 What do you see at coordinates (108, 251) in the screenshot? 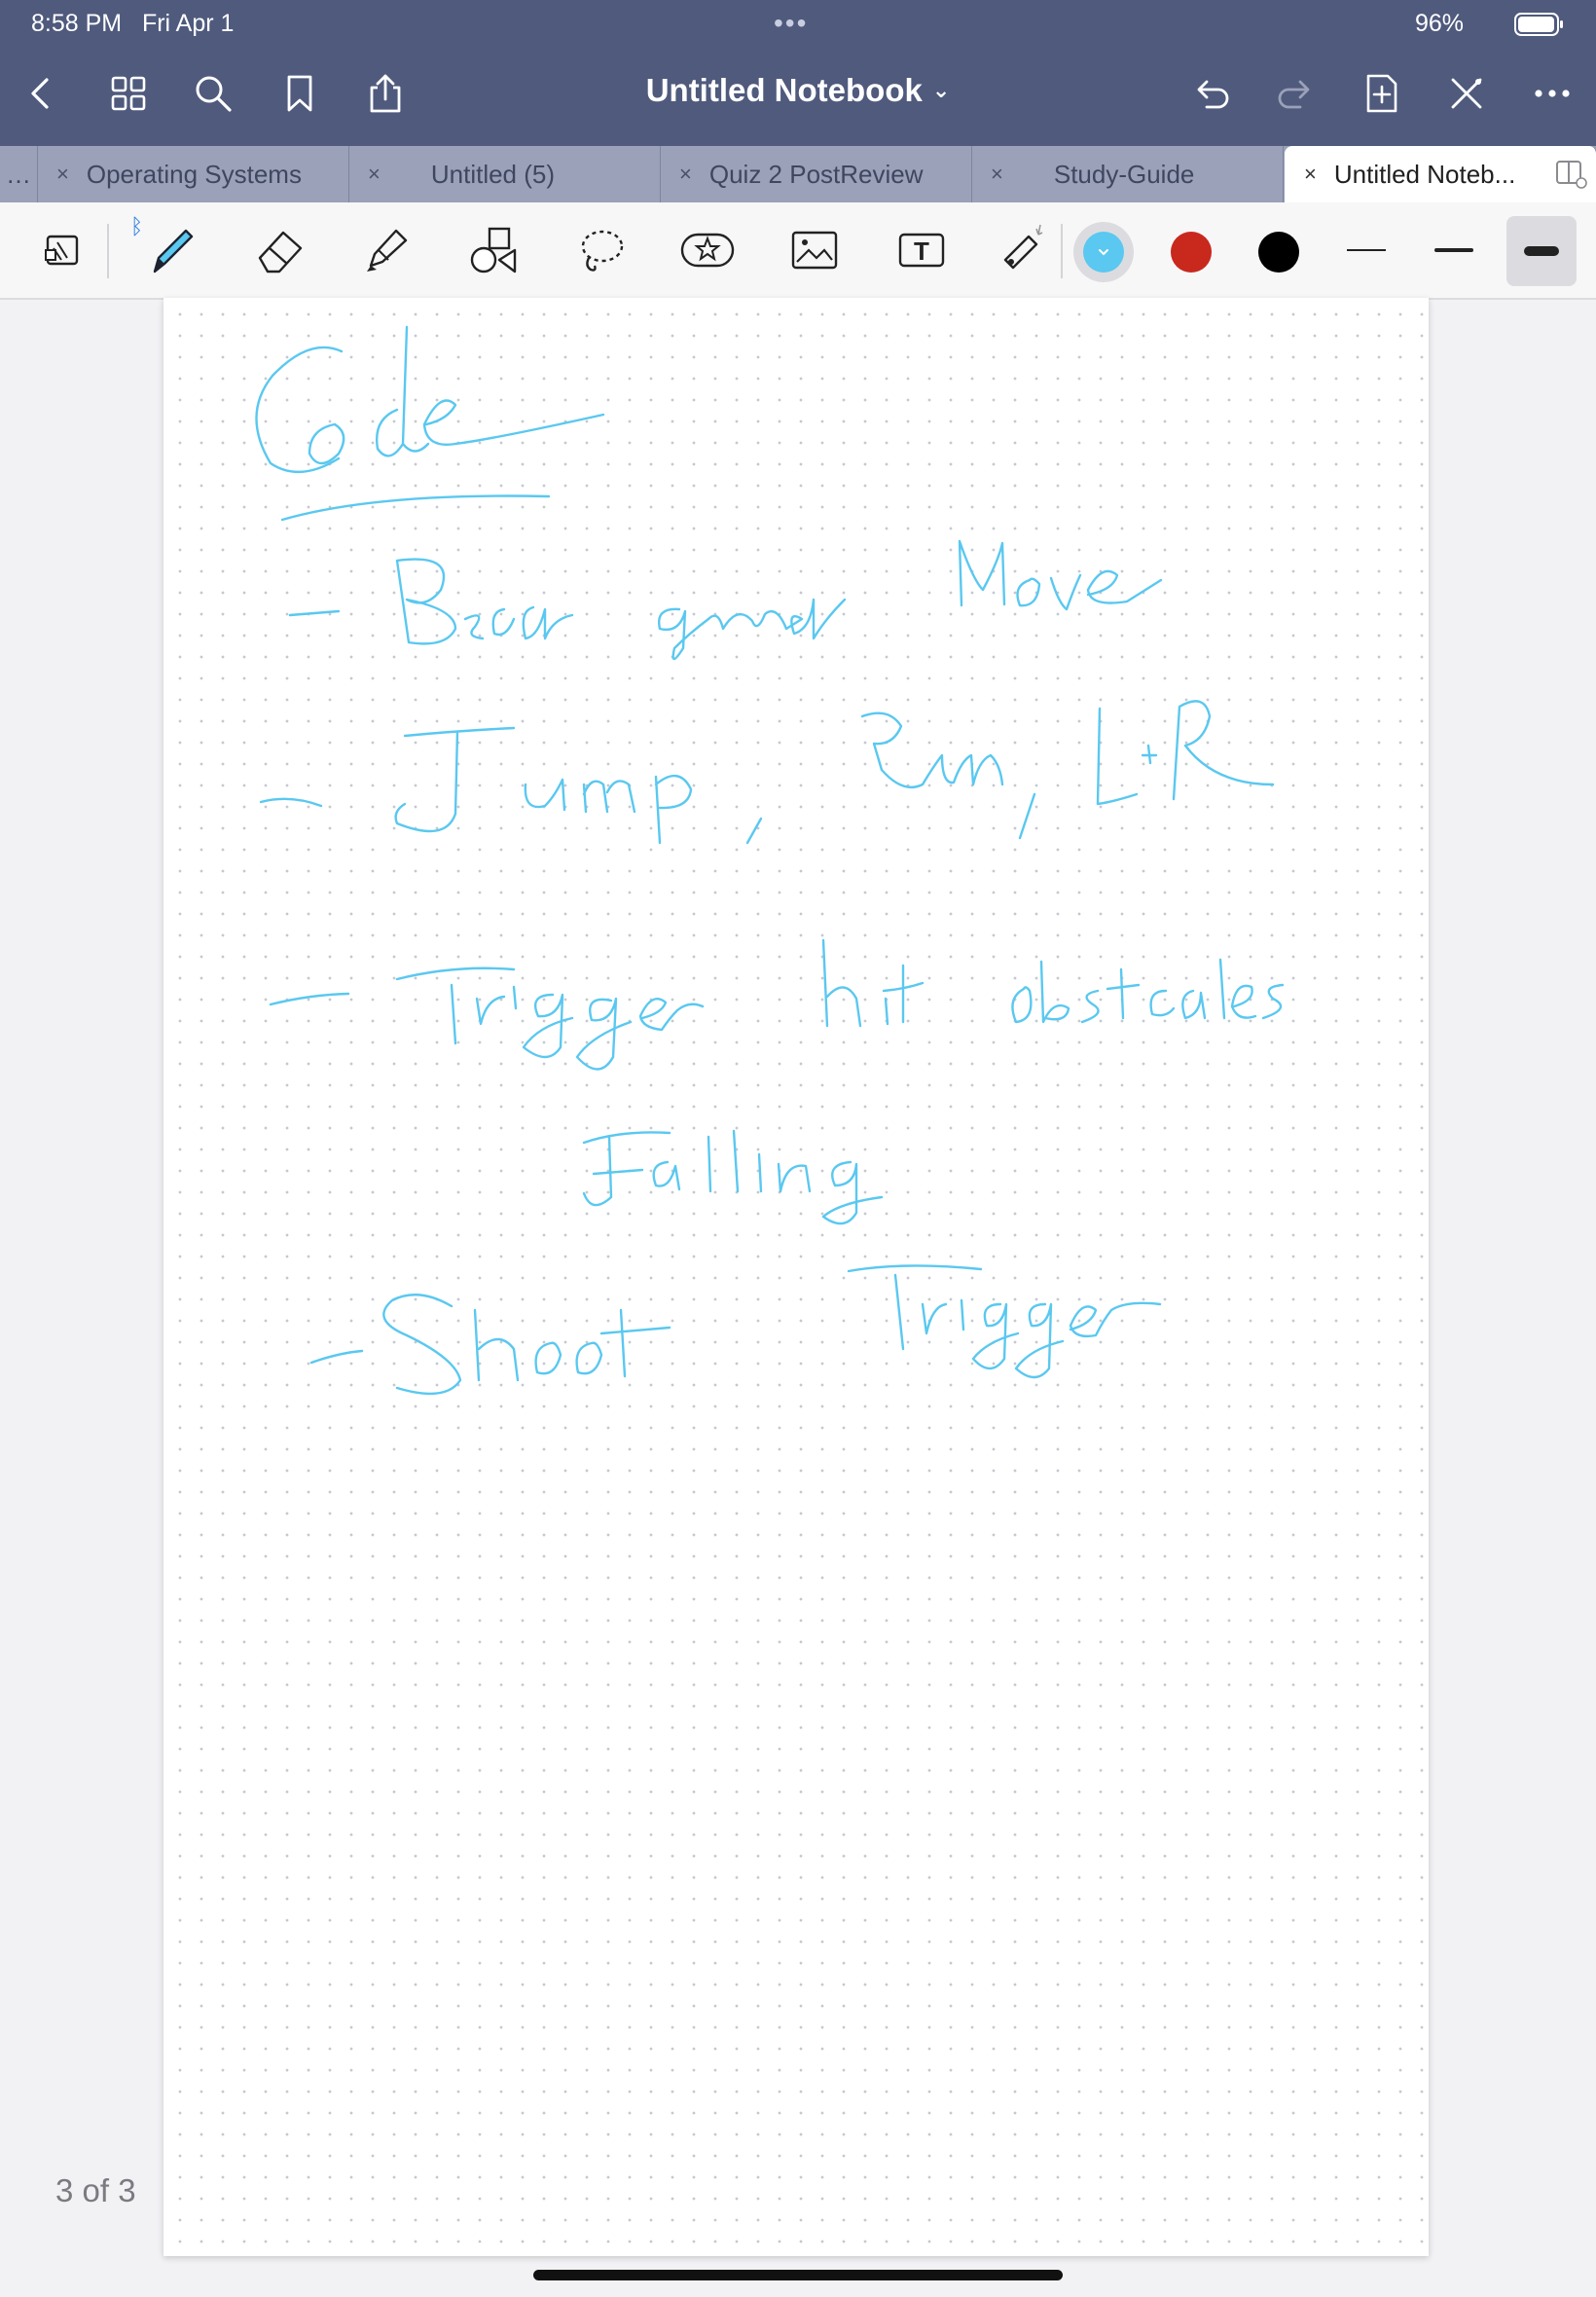
I see `toolbar-divider` at bounding box center [108, 251].